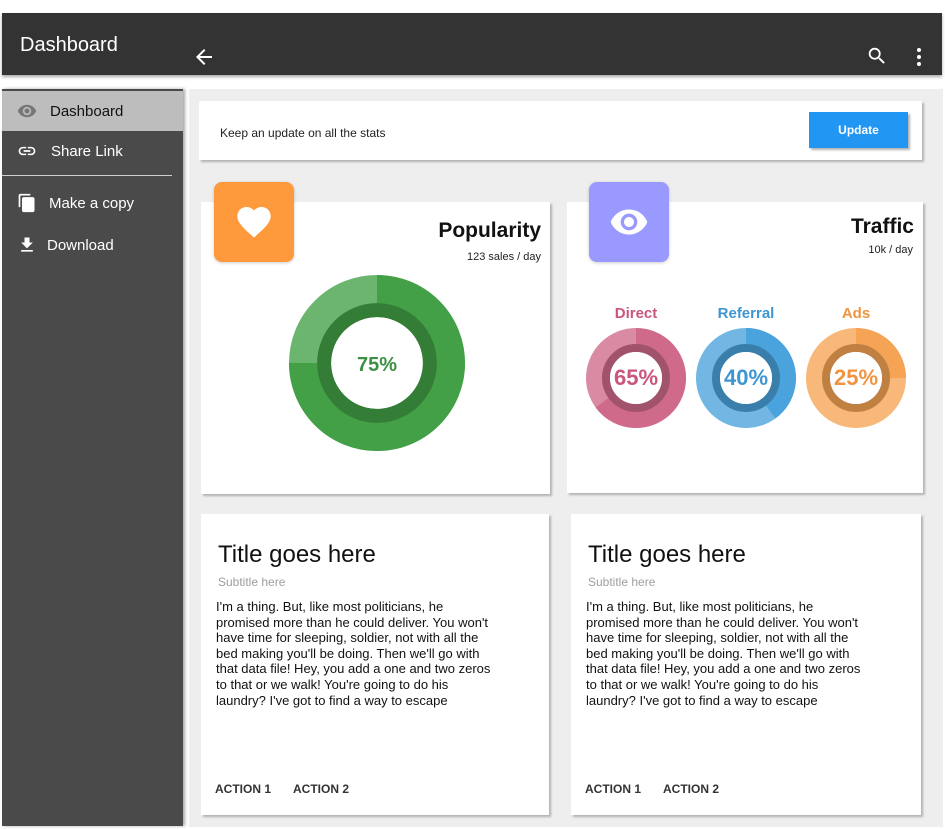 The height and width of the screenshot is (829, 945). I want to click on sidebar-item-label: Make a copy, so click(92, 203).